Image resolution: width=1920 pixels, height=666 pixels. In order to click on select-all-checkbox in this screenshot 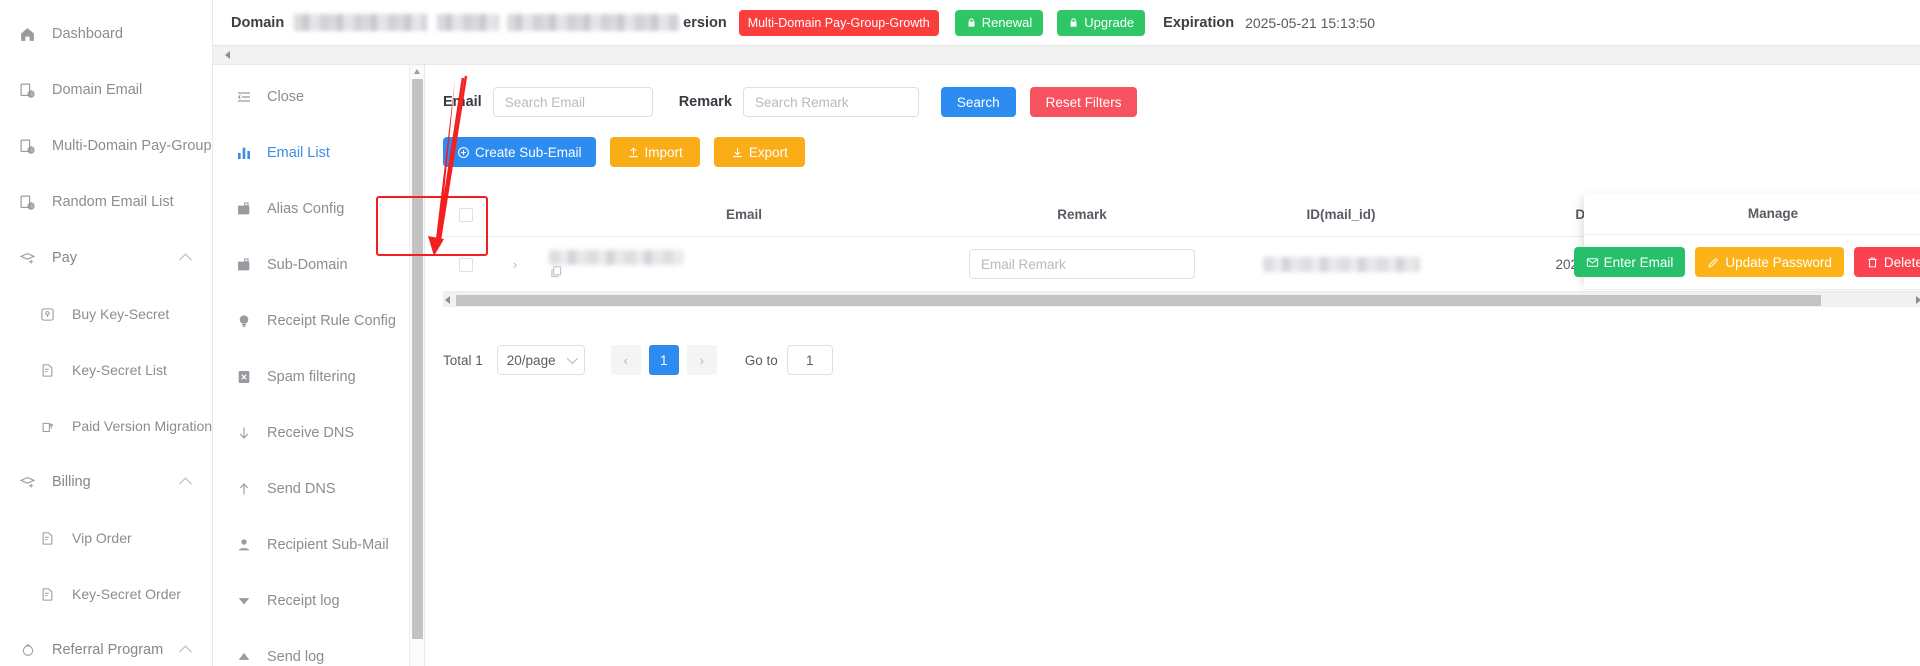, I will do `click(466, 215)`.